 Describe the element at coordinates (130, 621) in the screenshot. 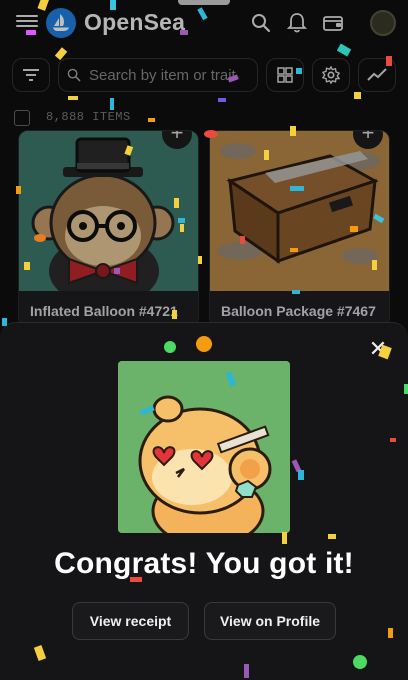

I see `view-receipt-button: View receipt` at that location.